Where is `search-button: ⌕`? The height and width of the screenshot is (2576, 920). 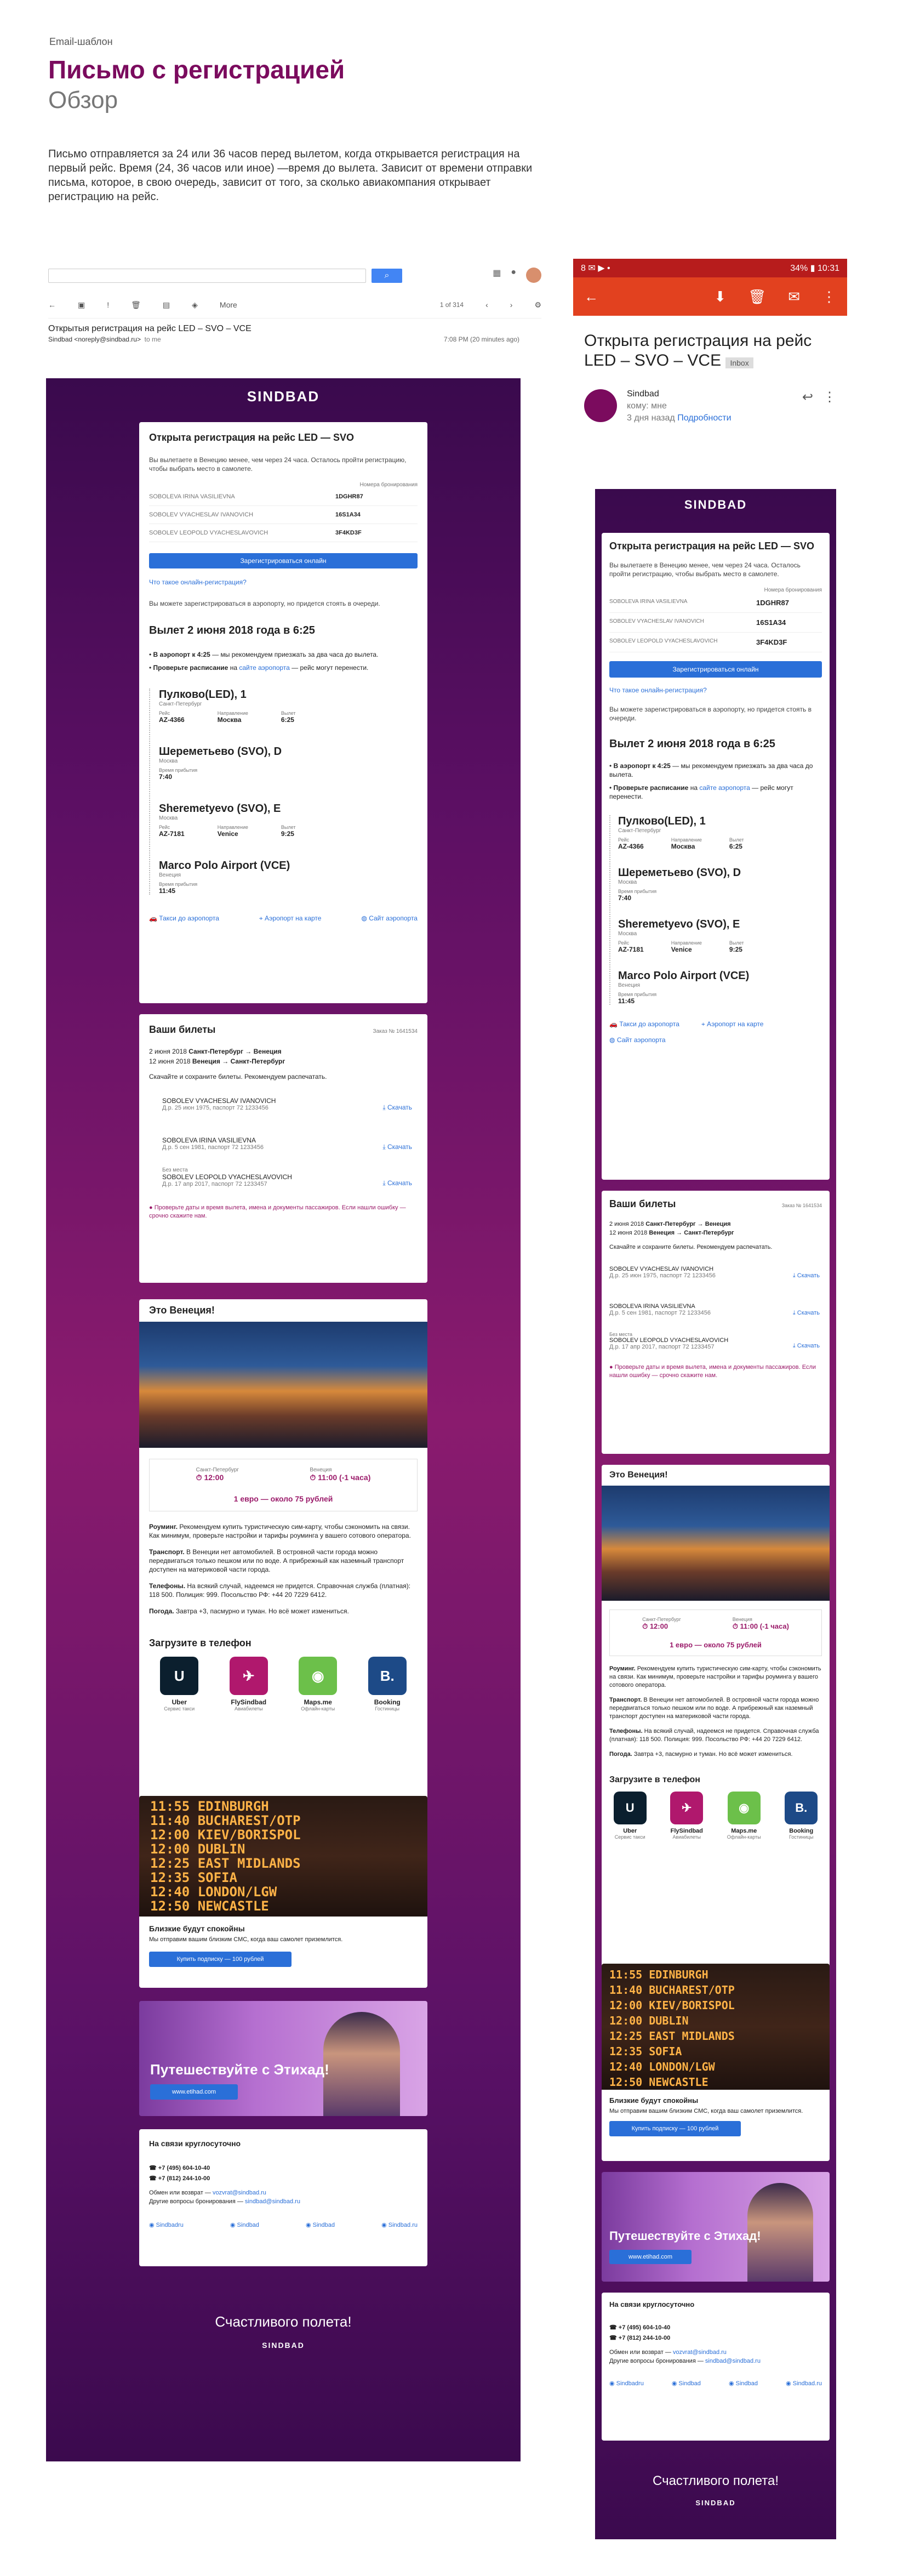 search-button: ⌕ is located at coordinates (387, 276).